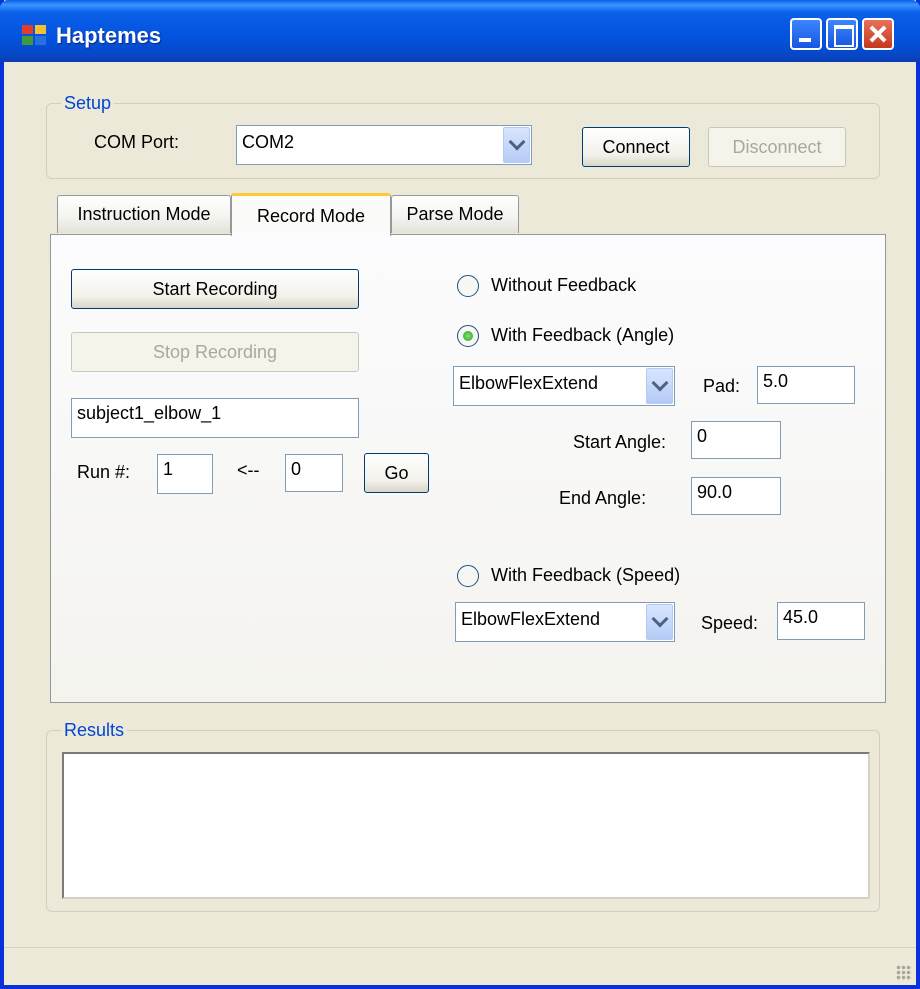 This screenshot has width=920, height=989. I want to click on com-port-label: COM Port:, so click(137, 142).